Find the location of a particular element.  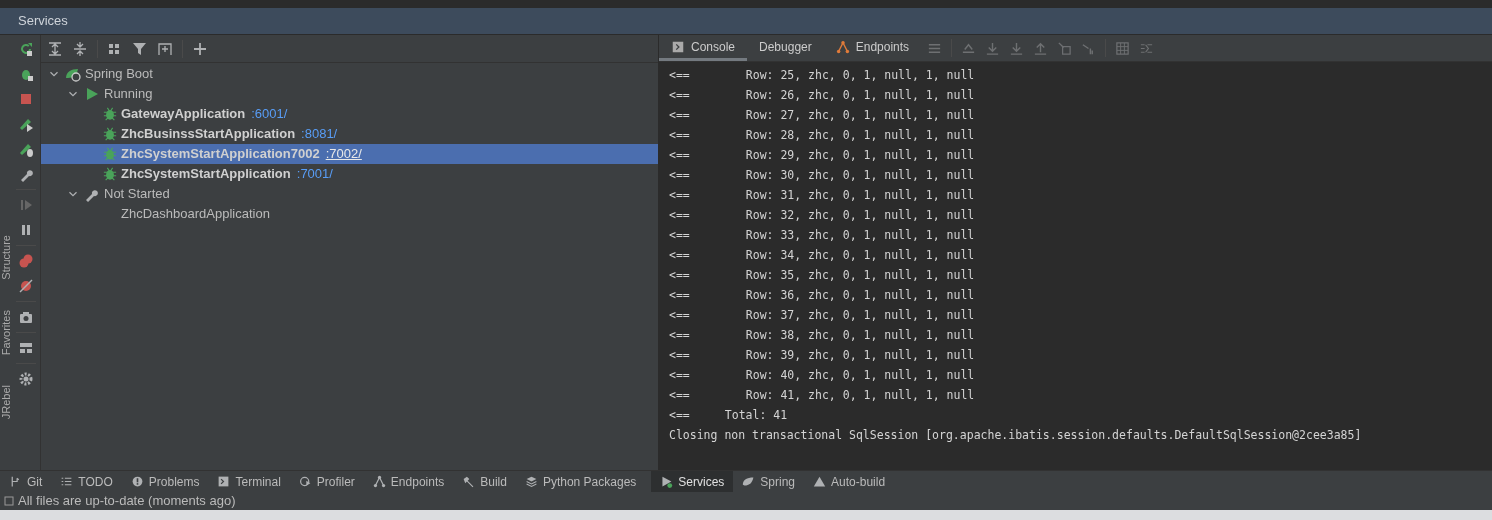

console-output: Row: 35, zhc, 0, 1, null, 1, null is located at coordinates (860, 276).